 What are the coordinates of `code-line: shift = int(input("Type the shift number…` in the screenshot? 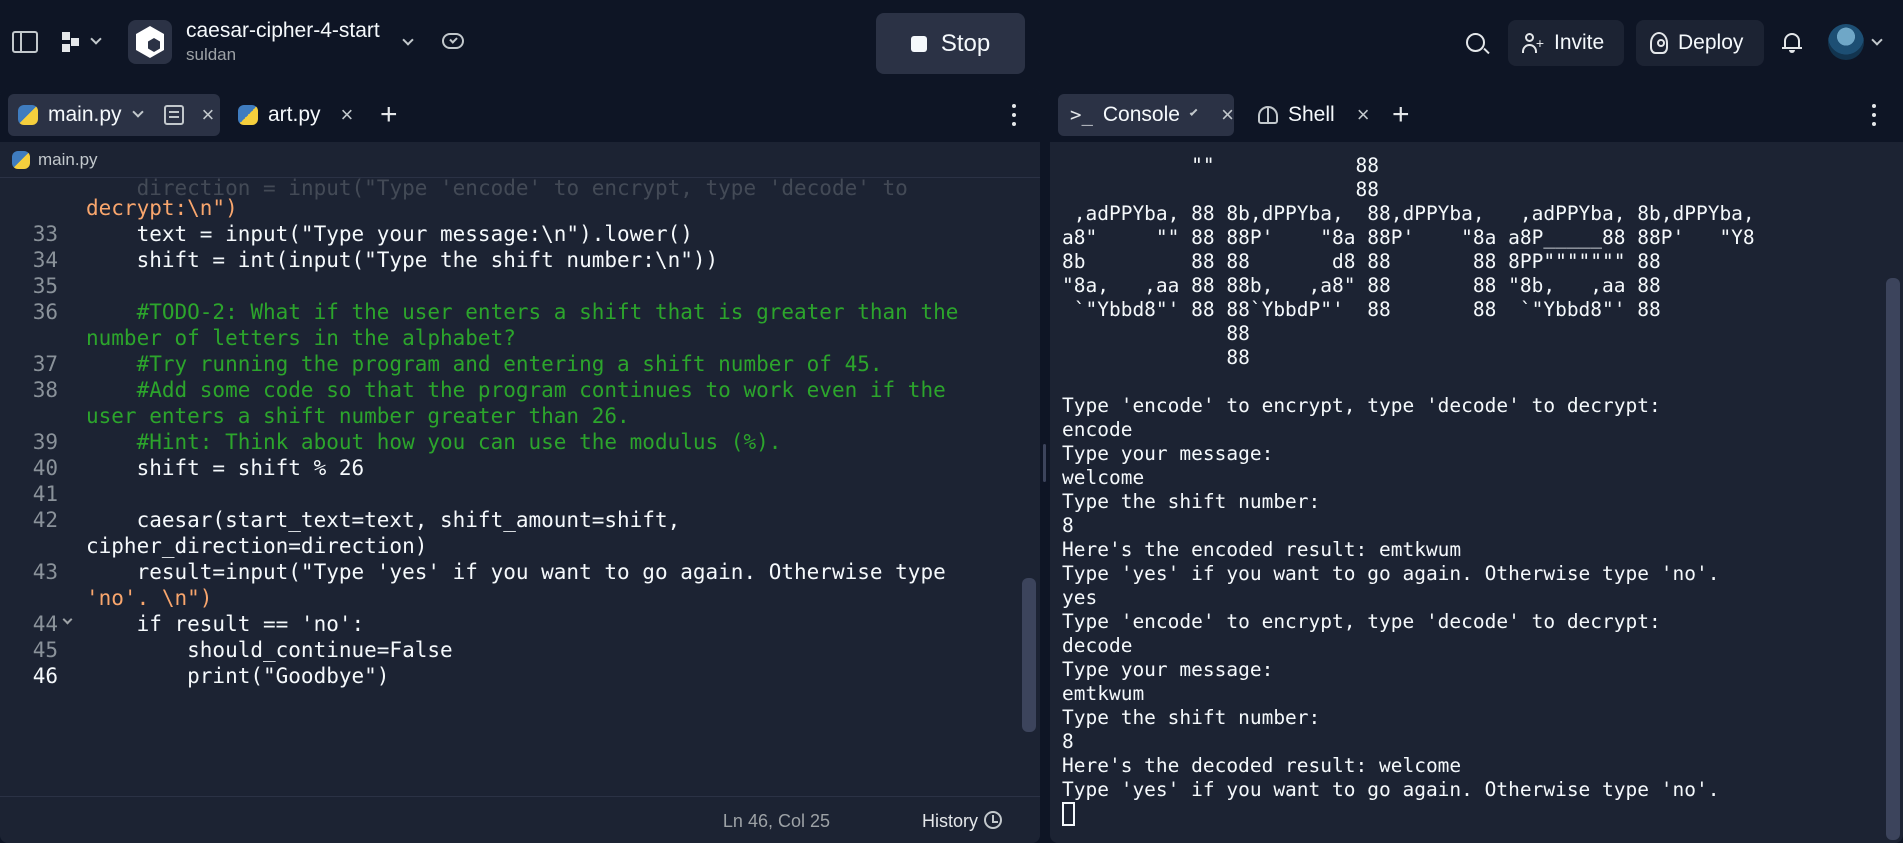 It's located at (402, 260).